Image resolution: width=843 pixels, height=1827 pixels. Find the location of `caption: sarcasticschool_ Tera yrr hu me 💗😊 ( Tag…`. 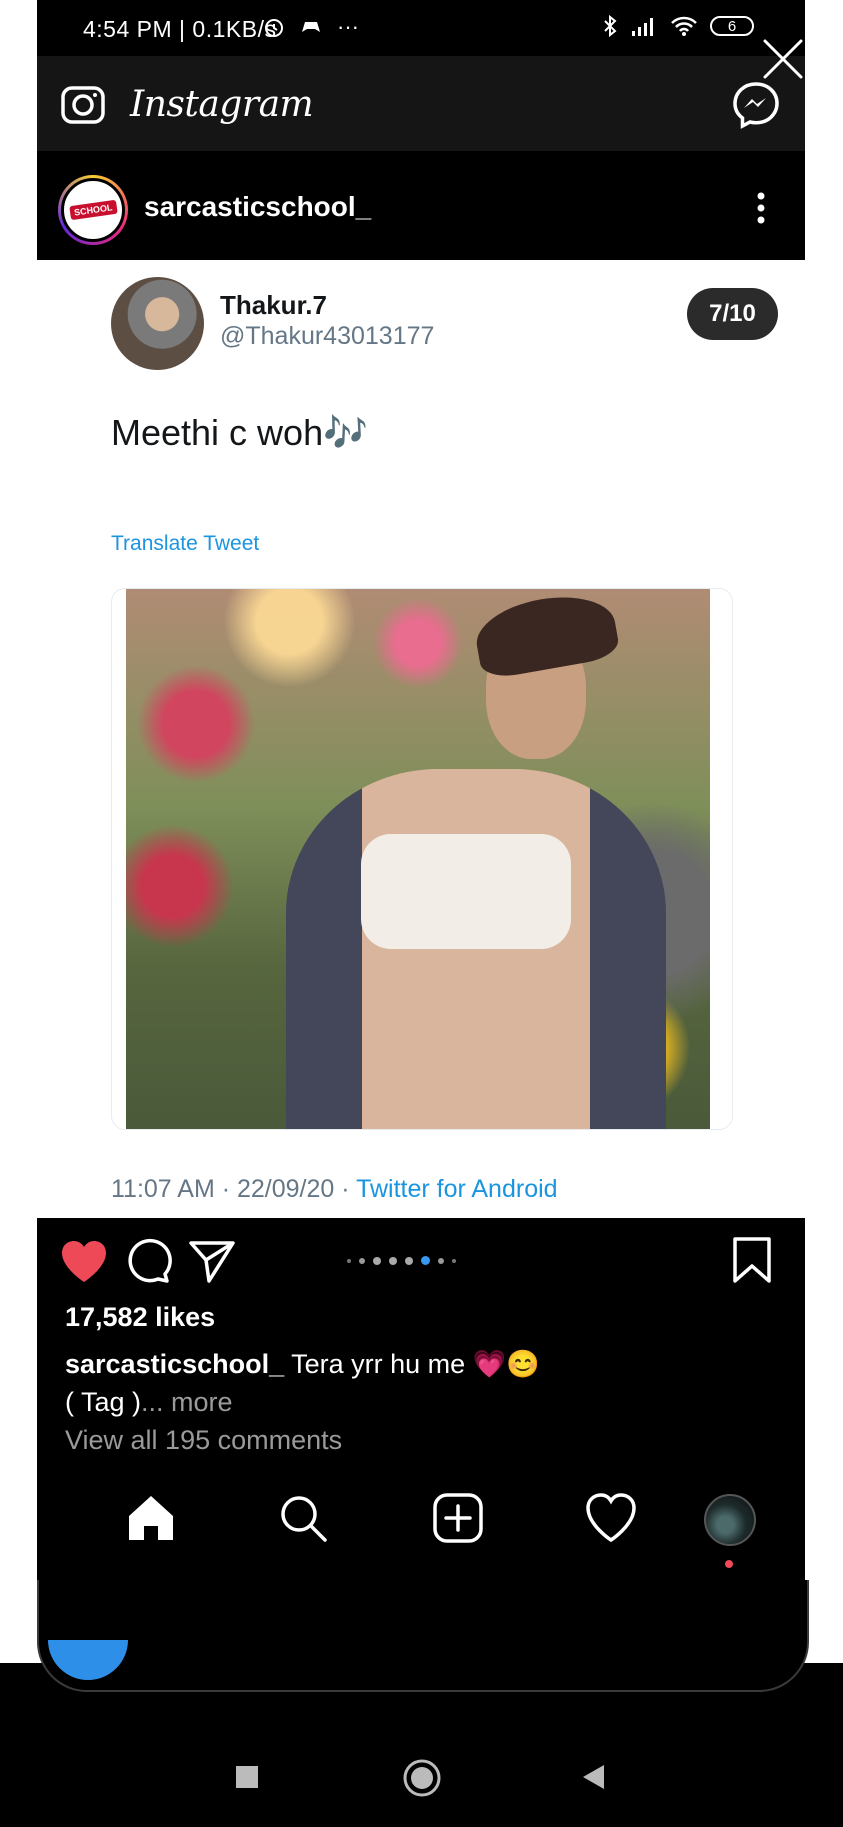

caption: sarcasticschool_ Tera yrr hu me 💗😊 ( Tag… is located at coordinates (420, 1383).